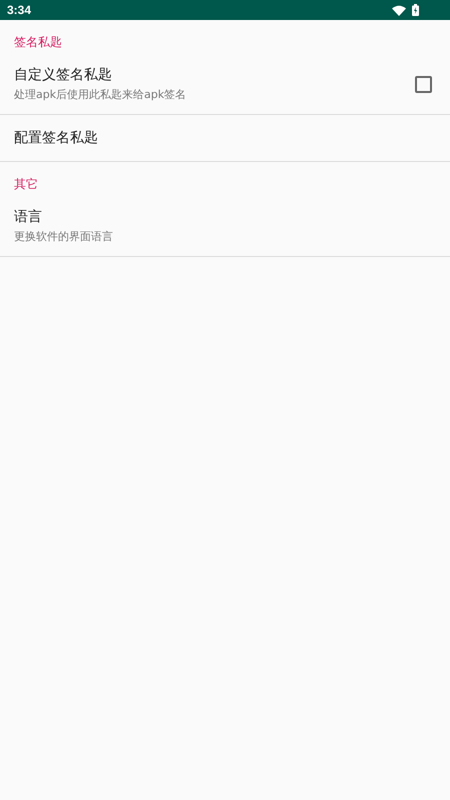 The image size is (450, 800). I want to click on preference-title: 自定义签名私匙, so click(63, 75).